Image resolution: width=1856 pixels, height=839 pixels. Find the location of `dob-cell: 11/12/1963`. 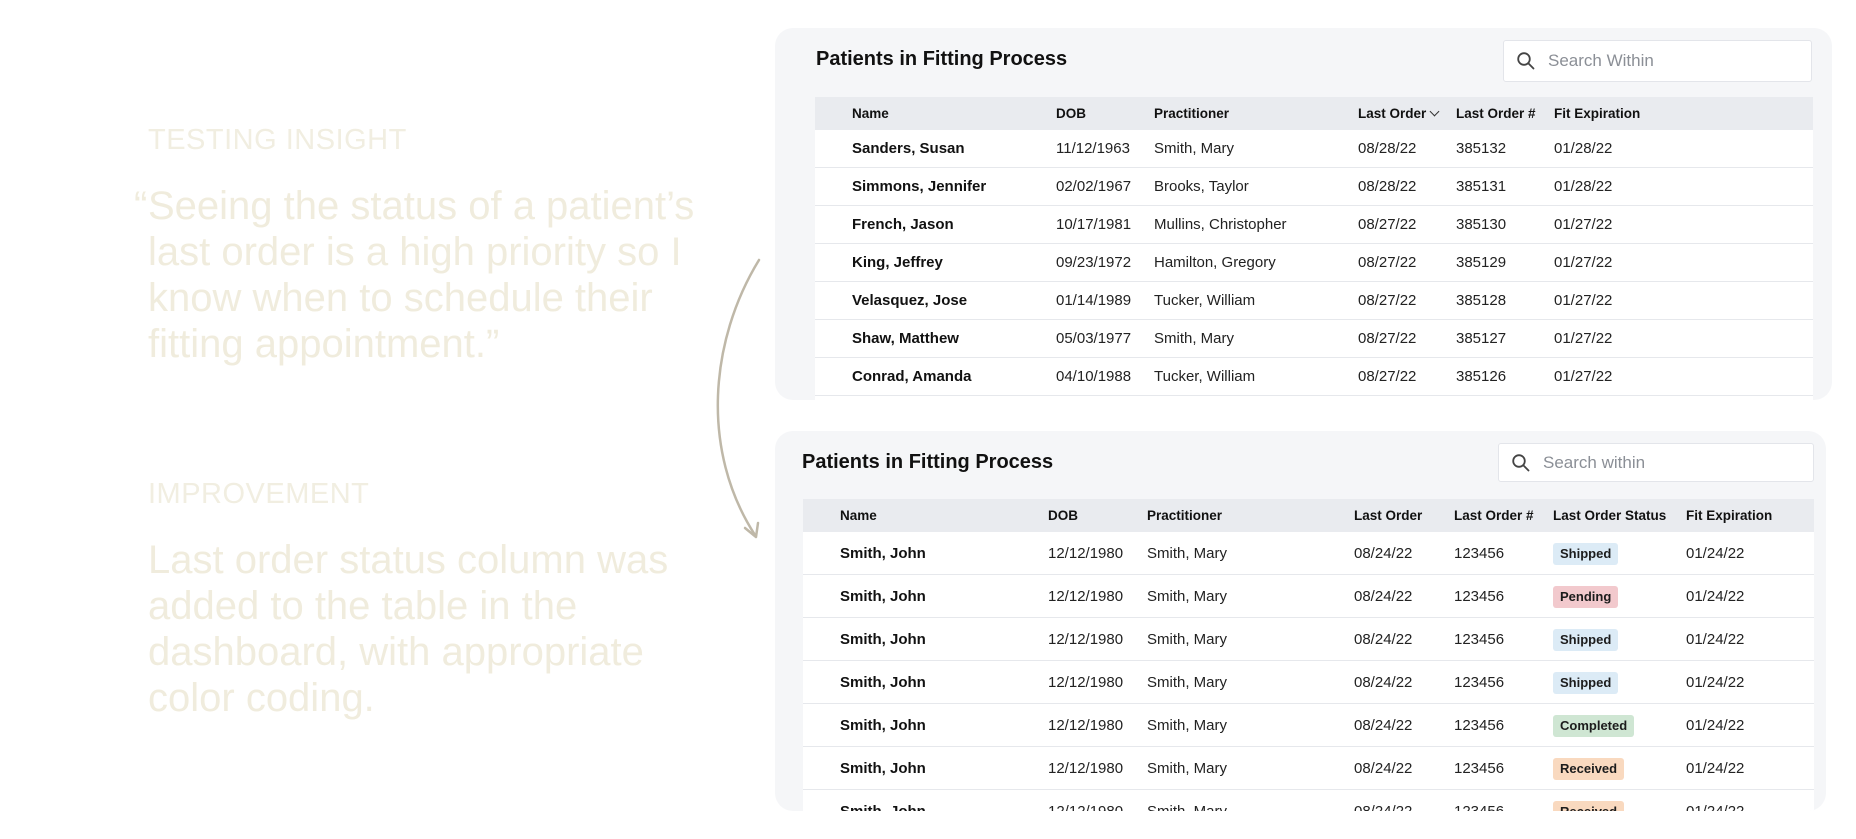

dob-cell: 11/12/1963 is located at coordinates (1093, 148).